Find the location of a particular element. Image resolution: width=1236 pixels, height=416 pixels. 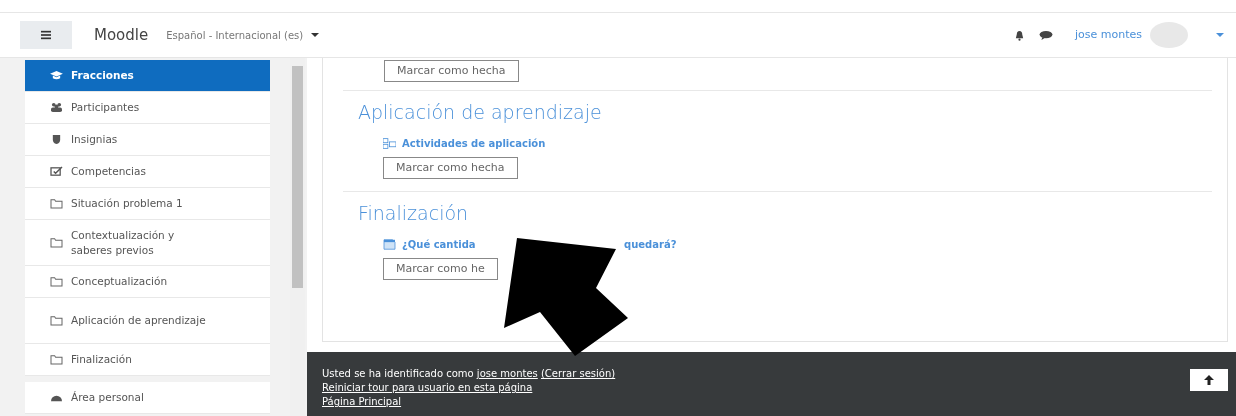

sidebar-item: Insignias is located at coordinates (147, 140).